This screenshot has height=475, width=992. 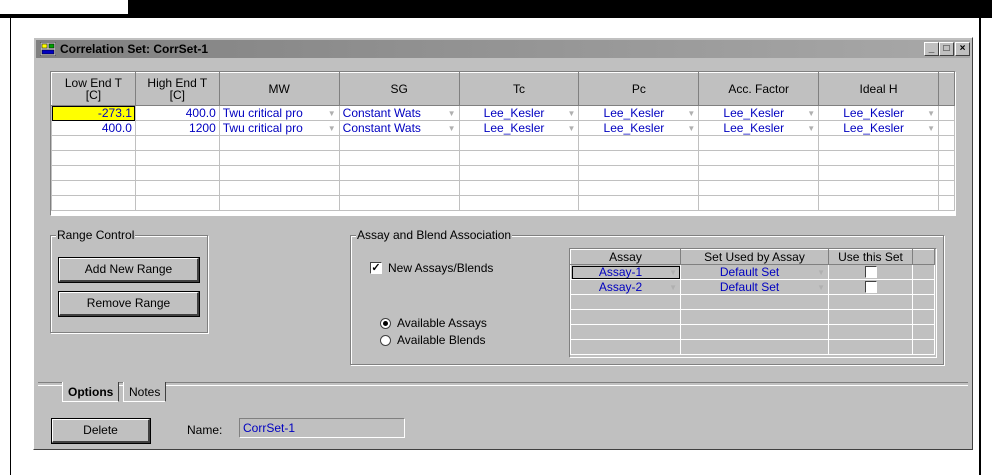 I want to click on remove-range-button: Remove Range, so click(x=129, y=304).